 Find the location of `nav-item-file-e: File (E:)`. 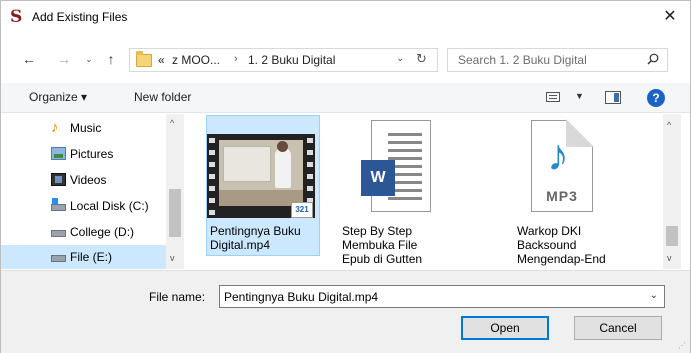

nav-item-file-e: File (E:) is located at coordinates (83, 257).